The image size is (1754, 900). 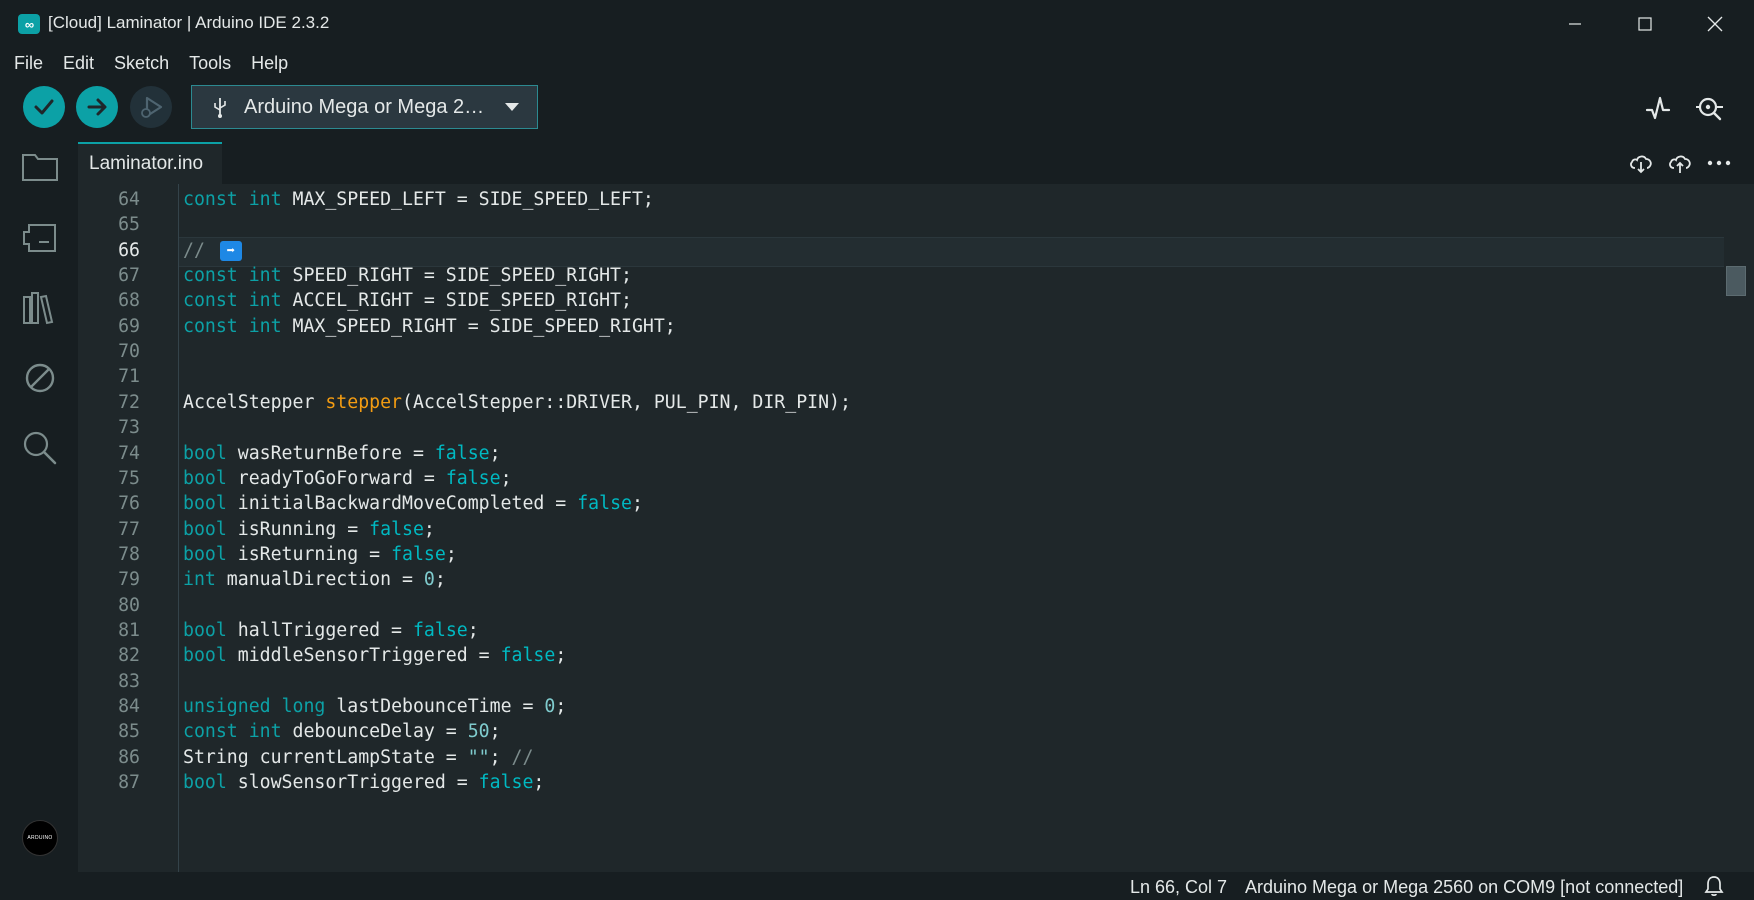 I want to click on menu-edit: Edit, so click(x=78, y=63).